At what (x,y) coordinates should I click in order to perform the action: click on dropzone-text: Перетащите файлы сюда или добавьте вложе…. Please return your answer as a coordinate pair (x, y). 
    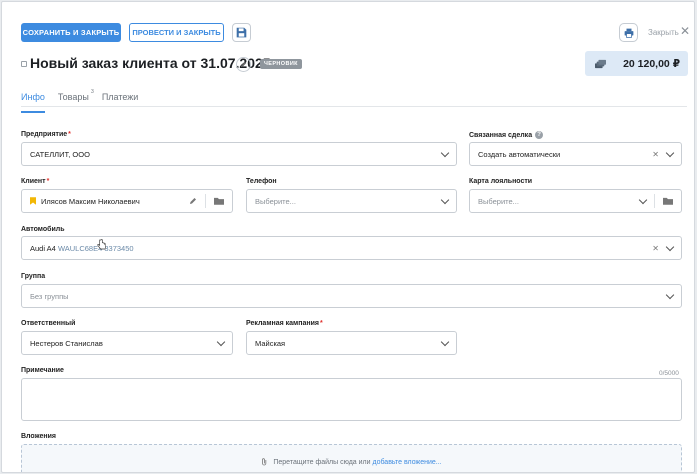
    Looking at the image, I should click on (351, 462).